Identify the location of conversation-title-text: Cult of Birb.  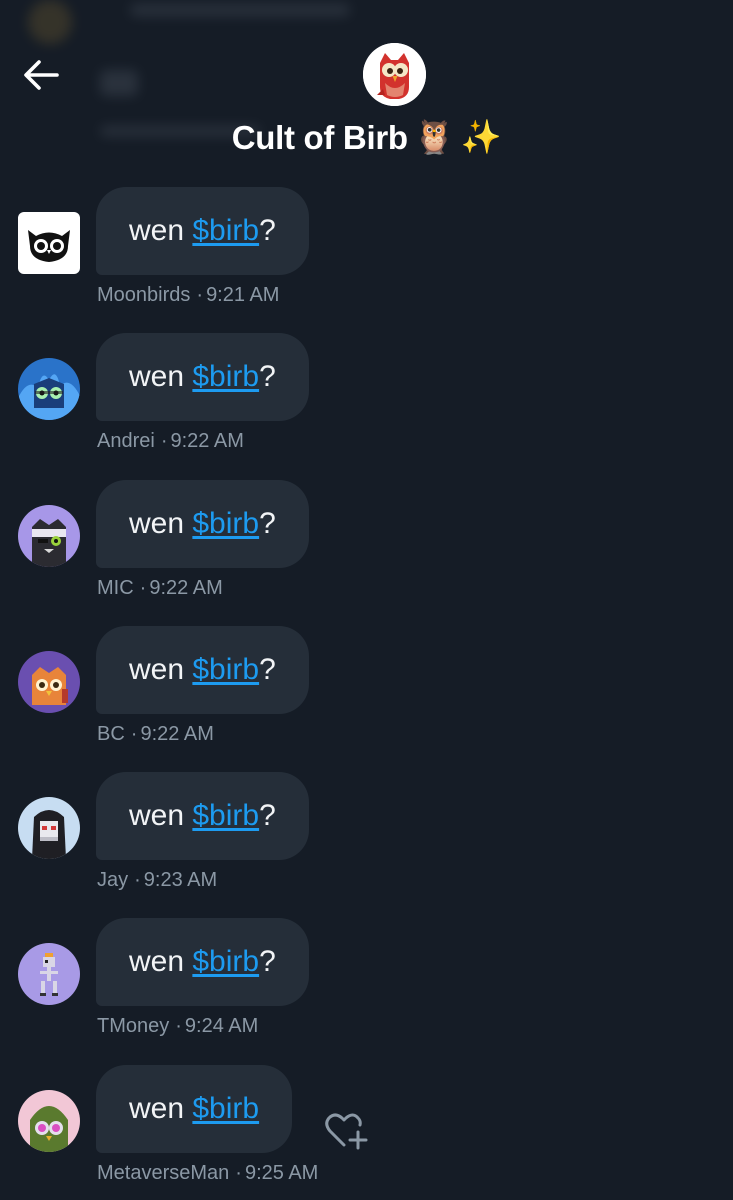
(319, 137).